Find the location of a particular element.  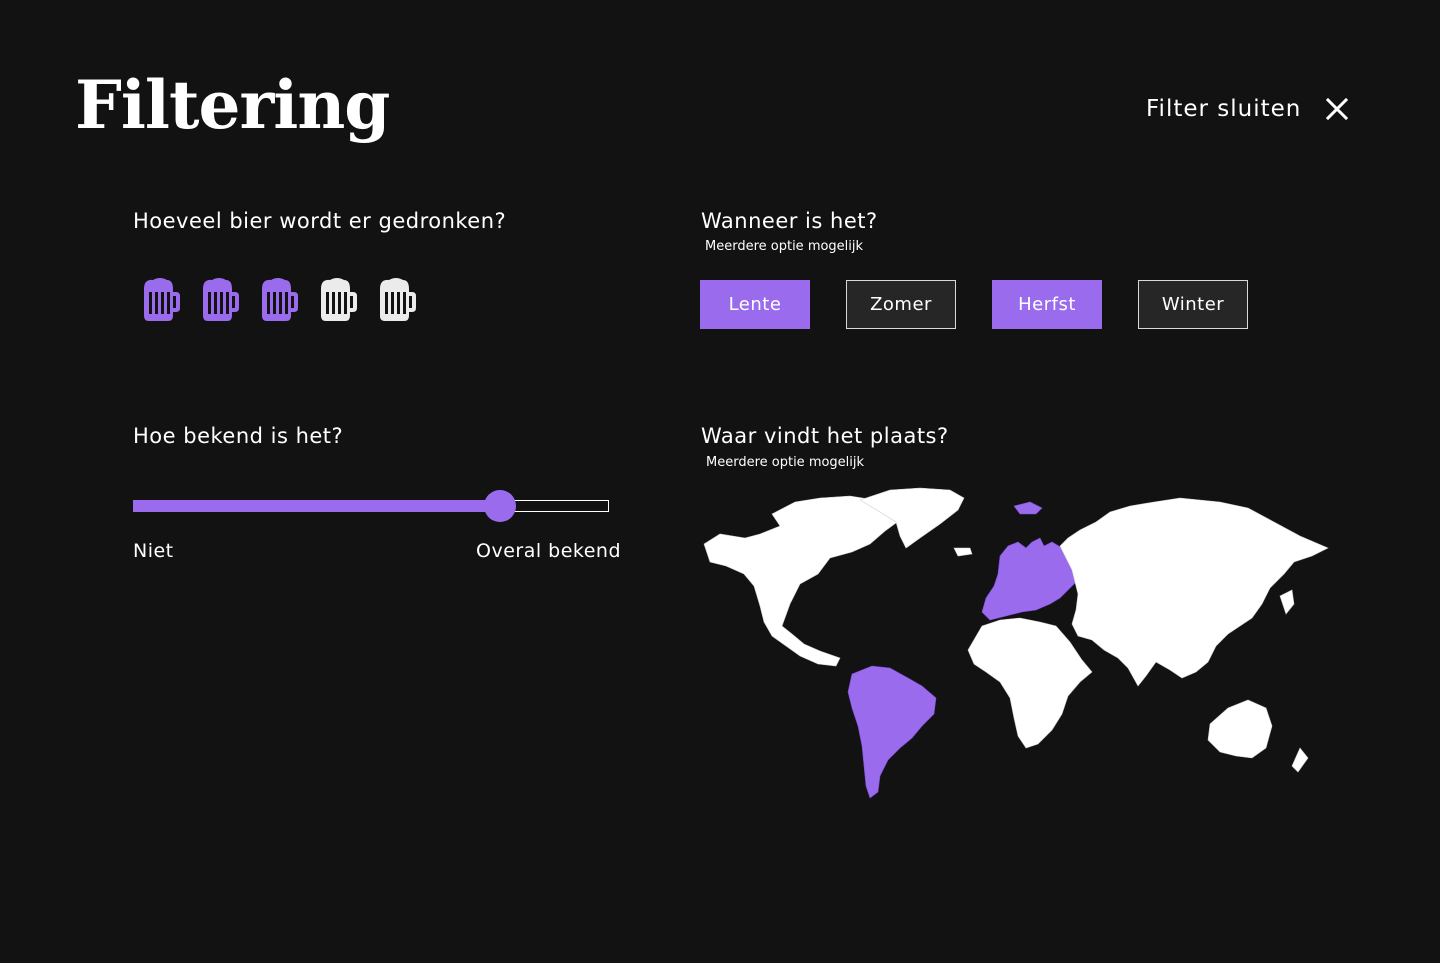

close-filter-label: Filter sluiten is located at coordinates (1224, 109).